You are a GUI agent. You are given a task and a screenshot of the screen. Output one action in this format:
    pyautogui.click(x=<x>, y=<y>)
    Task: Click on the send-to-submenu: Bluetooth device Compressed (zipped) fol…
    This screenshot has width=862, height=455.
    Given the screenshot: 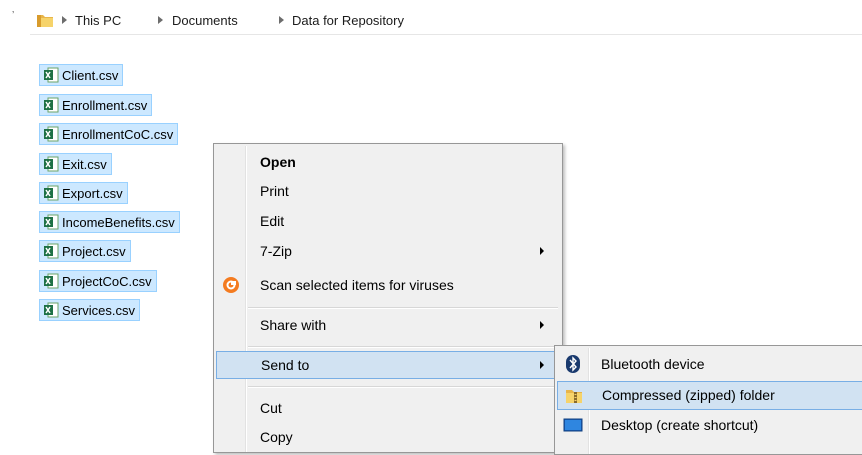 What is the action you would take?
    pyautogui.click(x=708, y=400)
    